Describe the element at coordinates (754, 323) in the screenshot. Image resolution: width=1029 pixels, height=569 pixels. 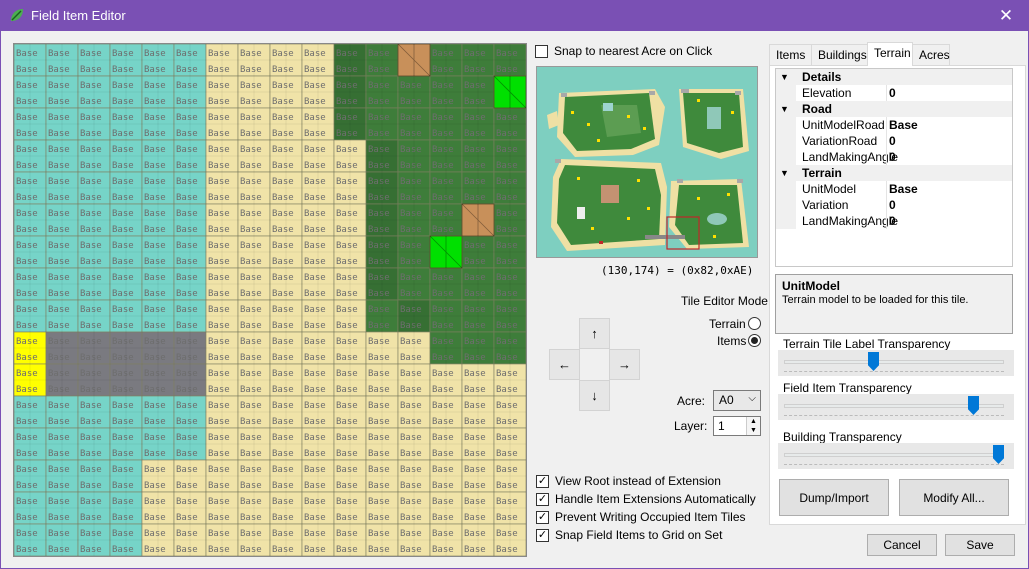
I see `mode-terrain-radio` at that location.